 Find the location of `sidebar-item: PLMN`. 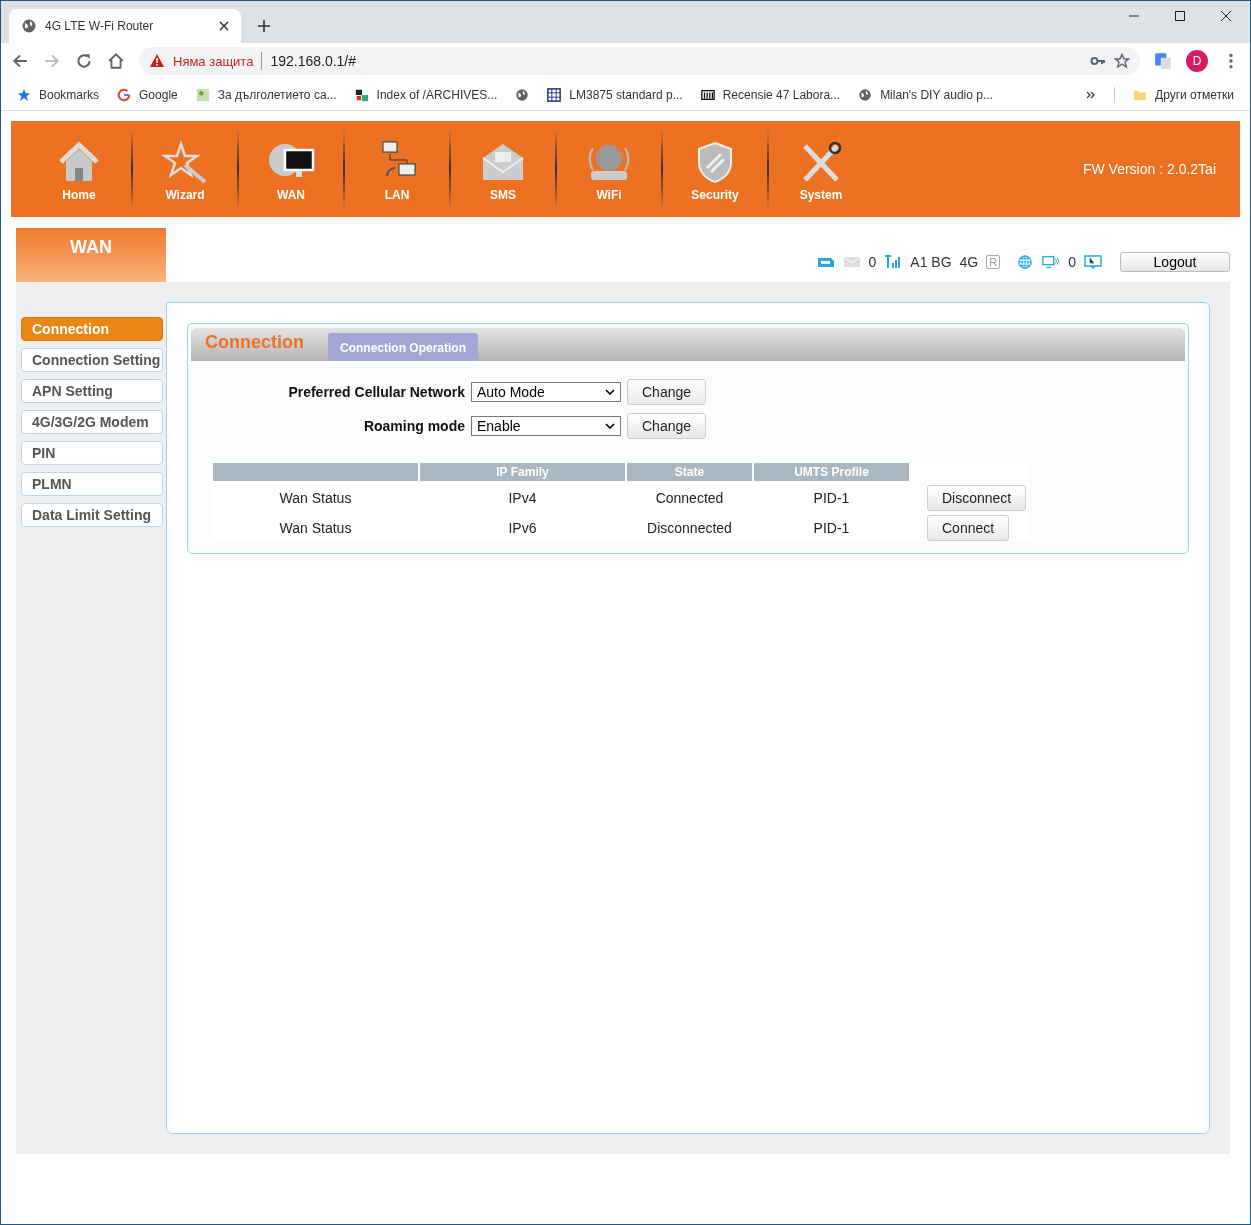

sidebar-item: PLMN is located at coordinates (92, 484).